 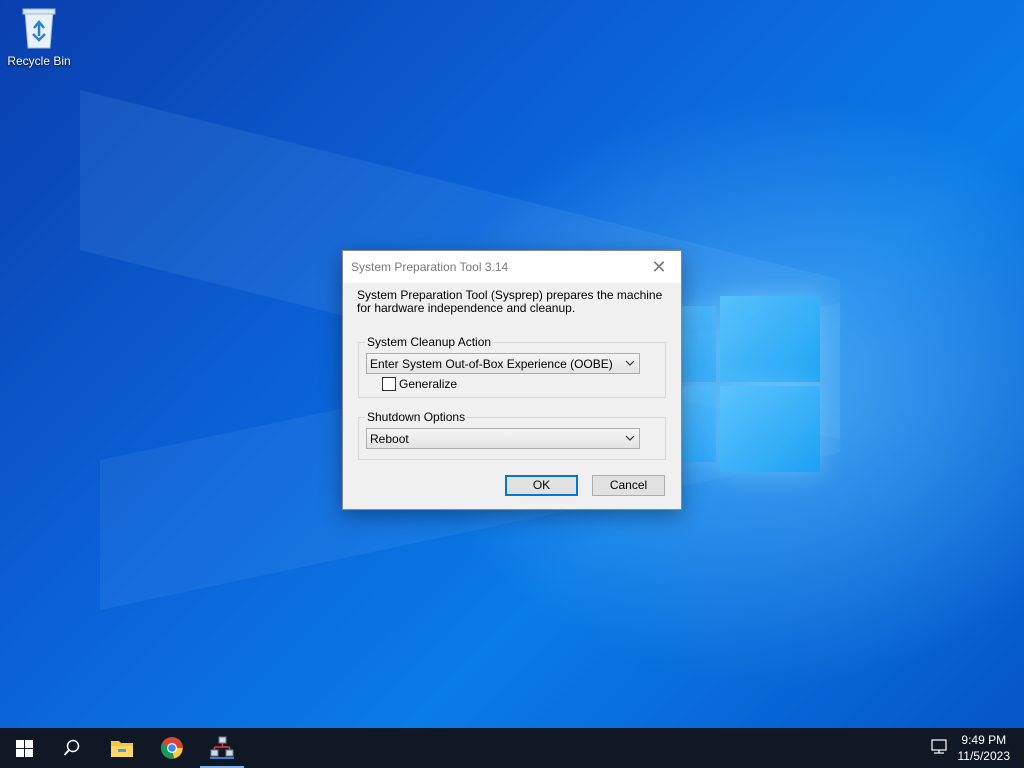 I want to click on file-explorer-icon, so click(x=122, y=749).